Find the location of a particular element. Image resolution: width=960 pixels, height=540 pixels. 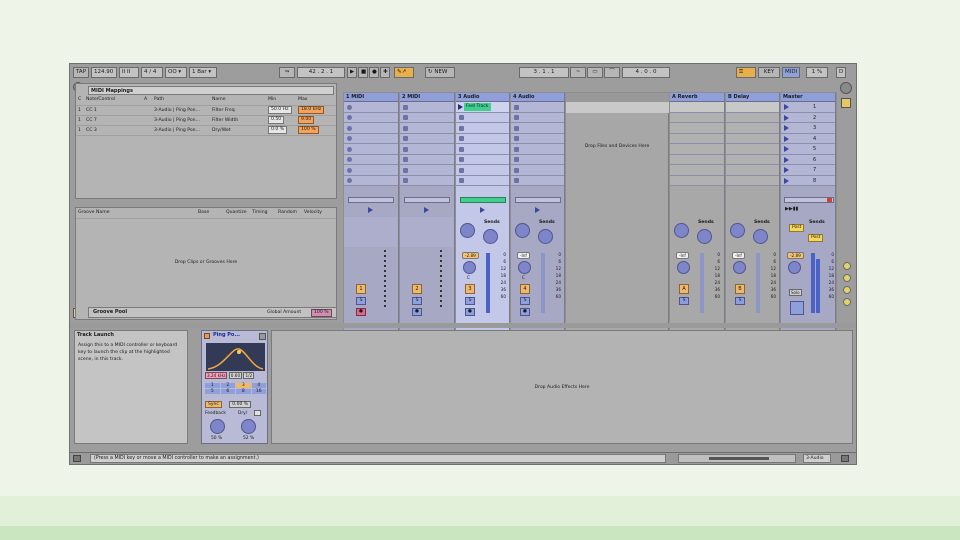

return-volume-value: -Inf is located at coordinates (738, 255).